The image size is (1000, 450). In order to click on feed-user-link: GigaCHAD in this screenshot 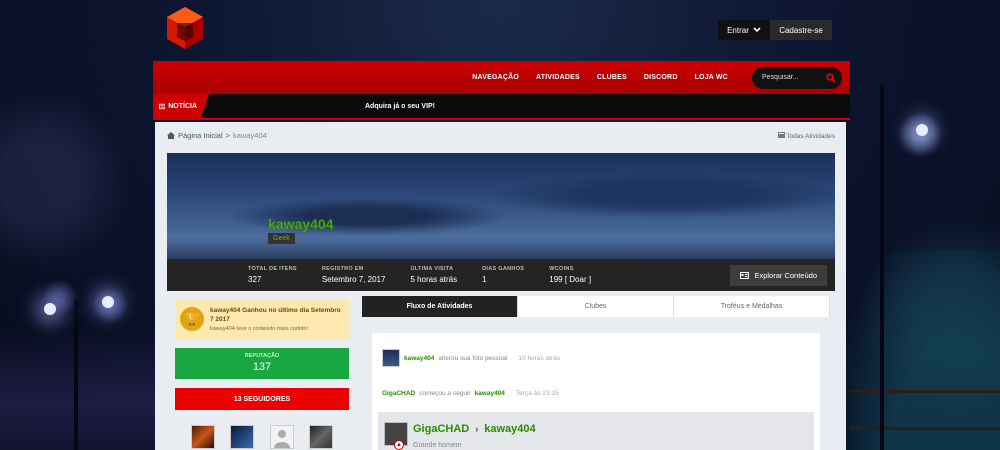, I will do `click(398, 393)`.